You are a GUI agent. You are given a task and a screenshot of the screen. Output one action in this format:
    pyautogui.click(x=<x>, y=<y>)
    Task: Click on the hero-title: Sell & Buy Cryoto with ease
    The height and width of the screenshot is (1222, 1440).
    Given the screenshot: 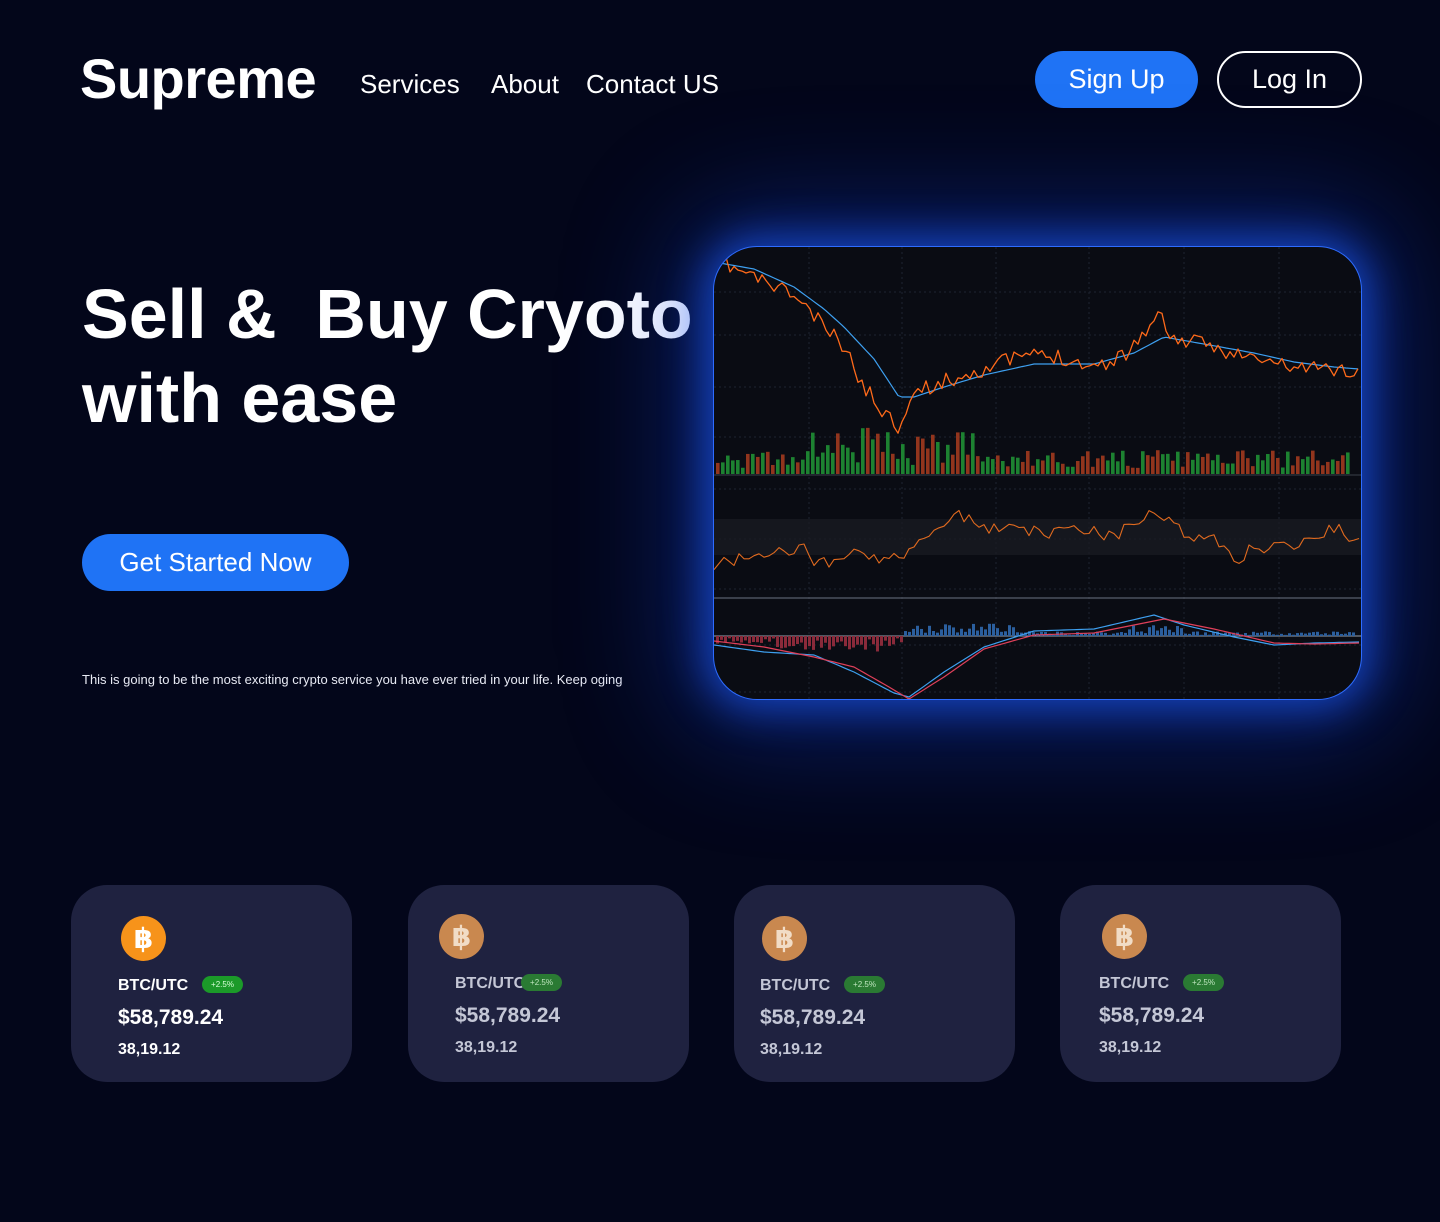 What is the action you would take?
    pyautogui.click(x=387, y=356)
    